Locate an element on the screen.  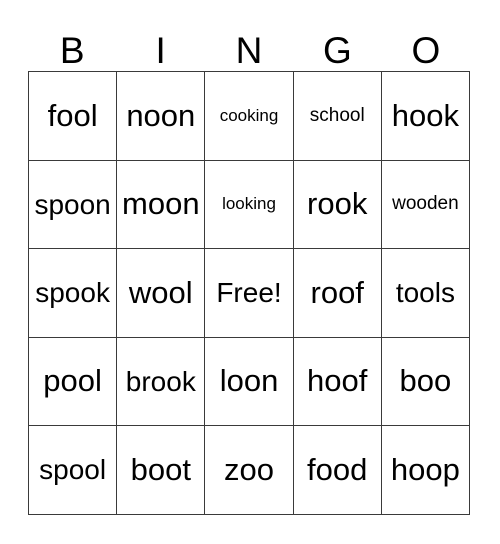
bingo-cell-label: loon is located at coordinates (249, 381).